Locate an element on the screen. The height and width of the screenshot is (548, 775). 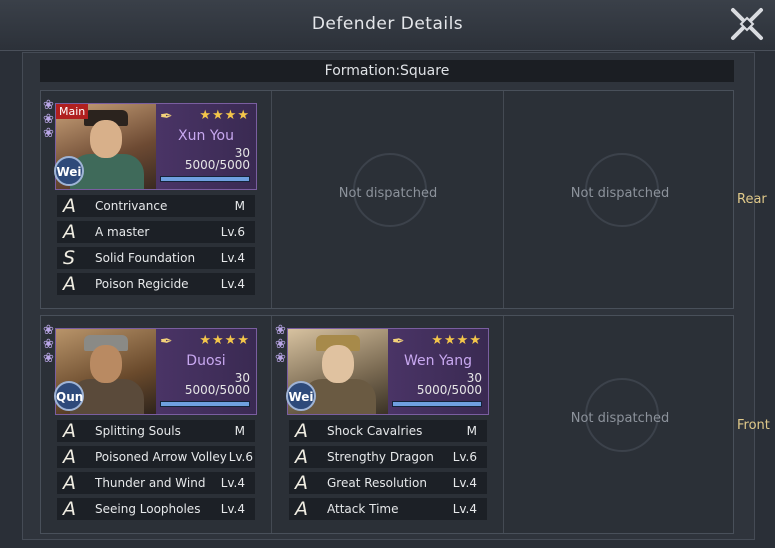
general-name: Xun You is located at coordinates (206, 136).